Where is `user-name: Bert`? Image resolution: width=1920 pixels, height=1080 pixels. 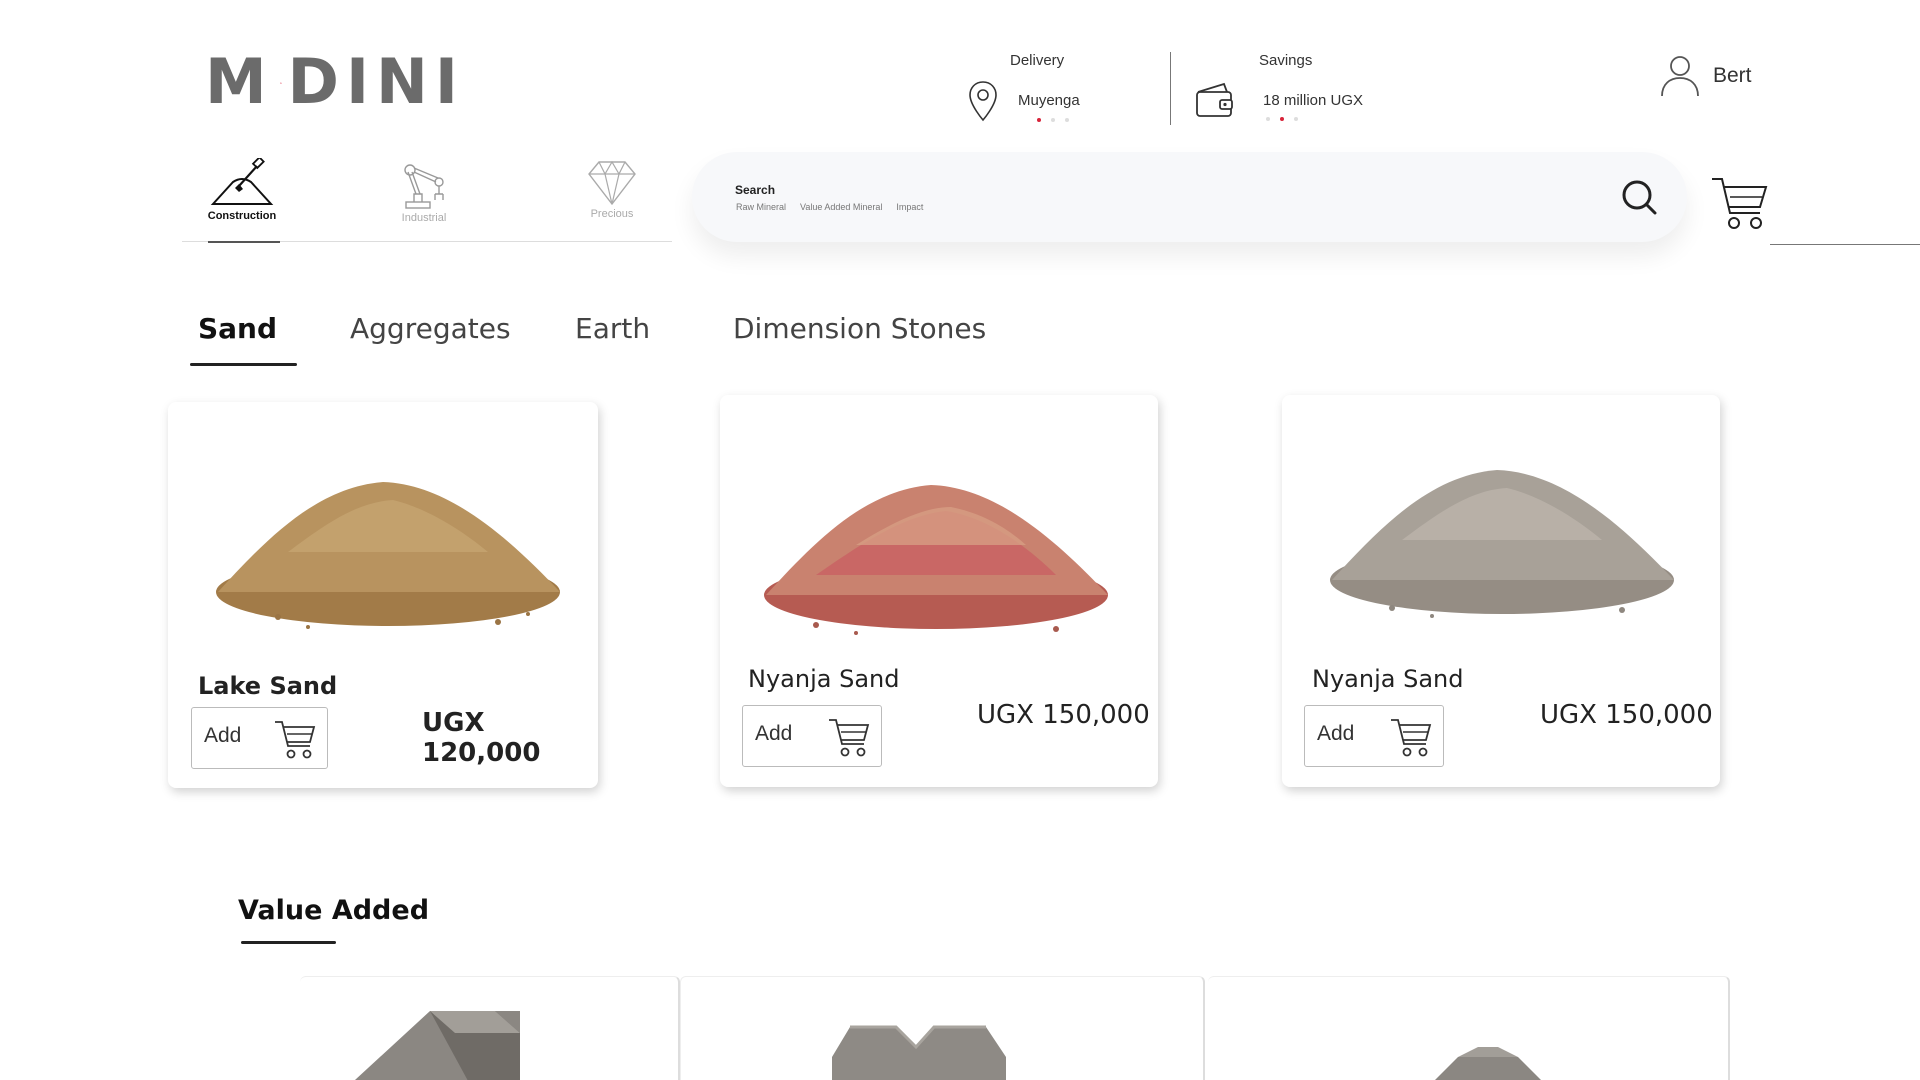
user-name: Bert is located at coordinates (1732, 75).